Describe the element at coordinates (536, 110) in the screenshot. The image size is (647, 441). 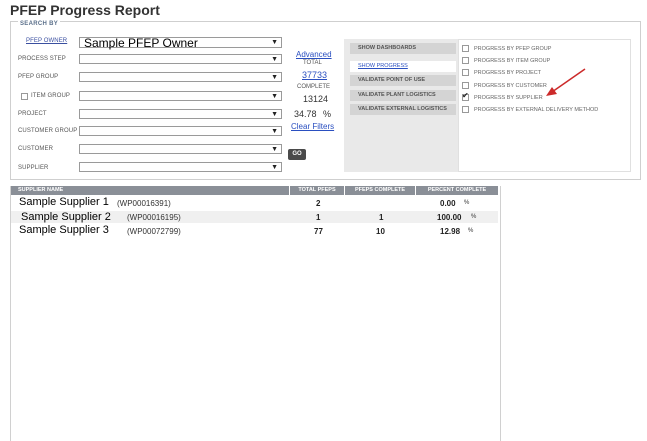
I see `option-label: PROGRESS BY EXTERNAL DELIVERY METHOD` at that location.